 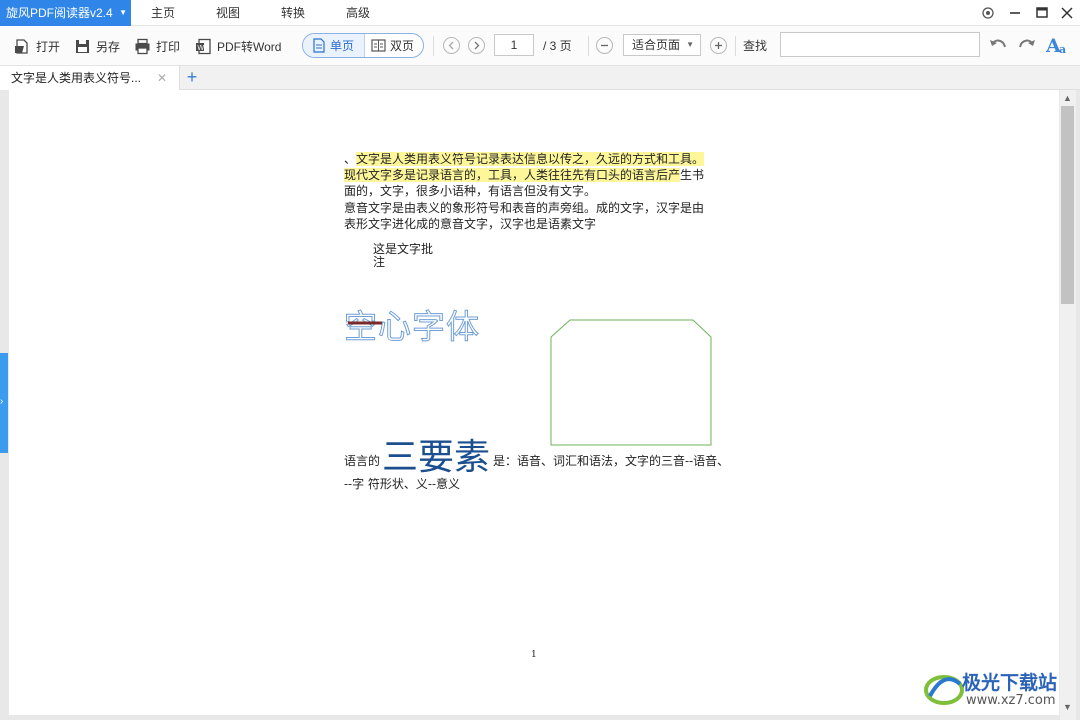 I want to click on svg-text: W, so click(x=200, y=47).